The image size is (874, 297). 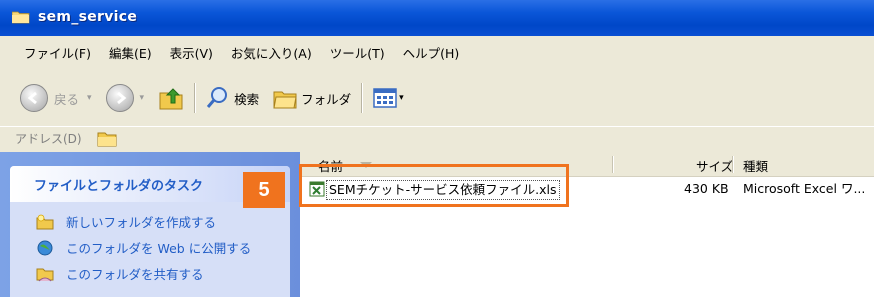 I want to click on task-new-folder: 新しいフォルダを作成する, so click(x=126, y=221).